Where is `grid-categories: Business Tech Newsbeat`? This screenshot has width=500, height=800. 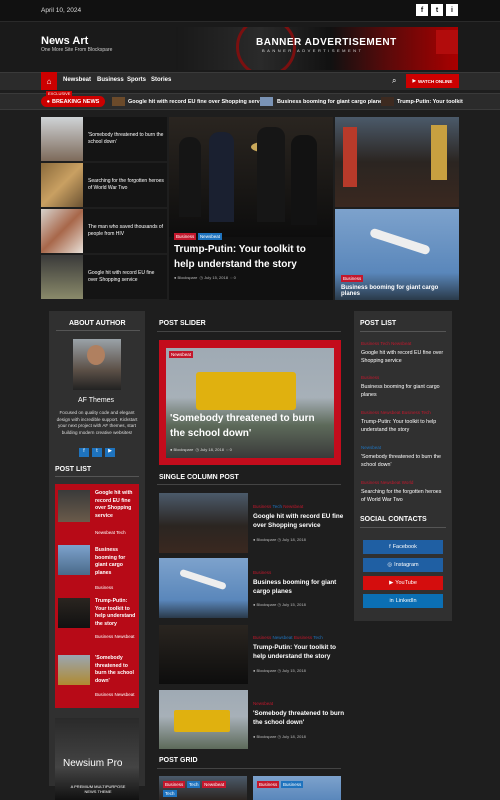
grid-categories: Business Tech Newsbeat is located at coordinates (195, 784).